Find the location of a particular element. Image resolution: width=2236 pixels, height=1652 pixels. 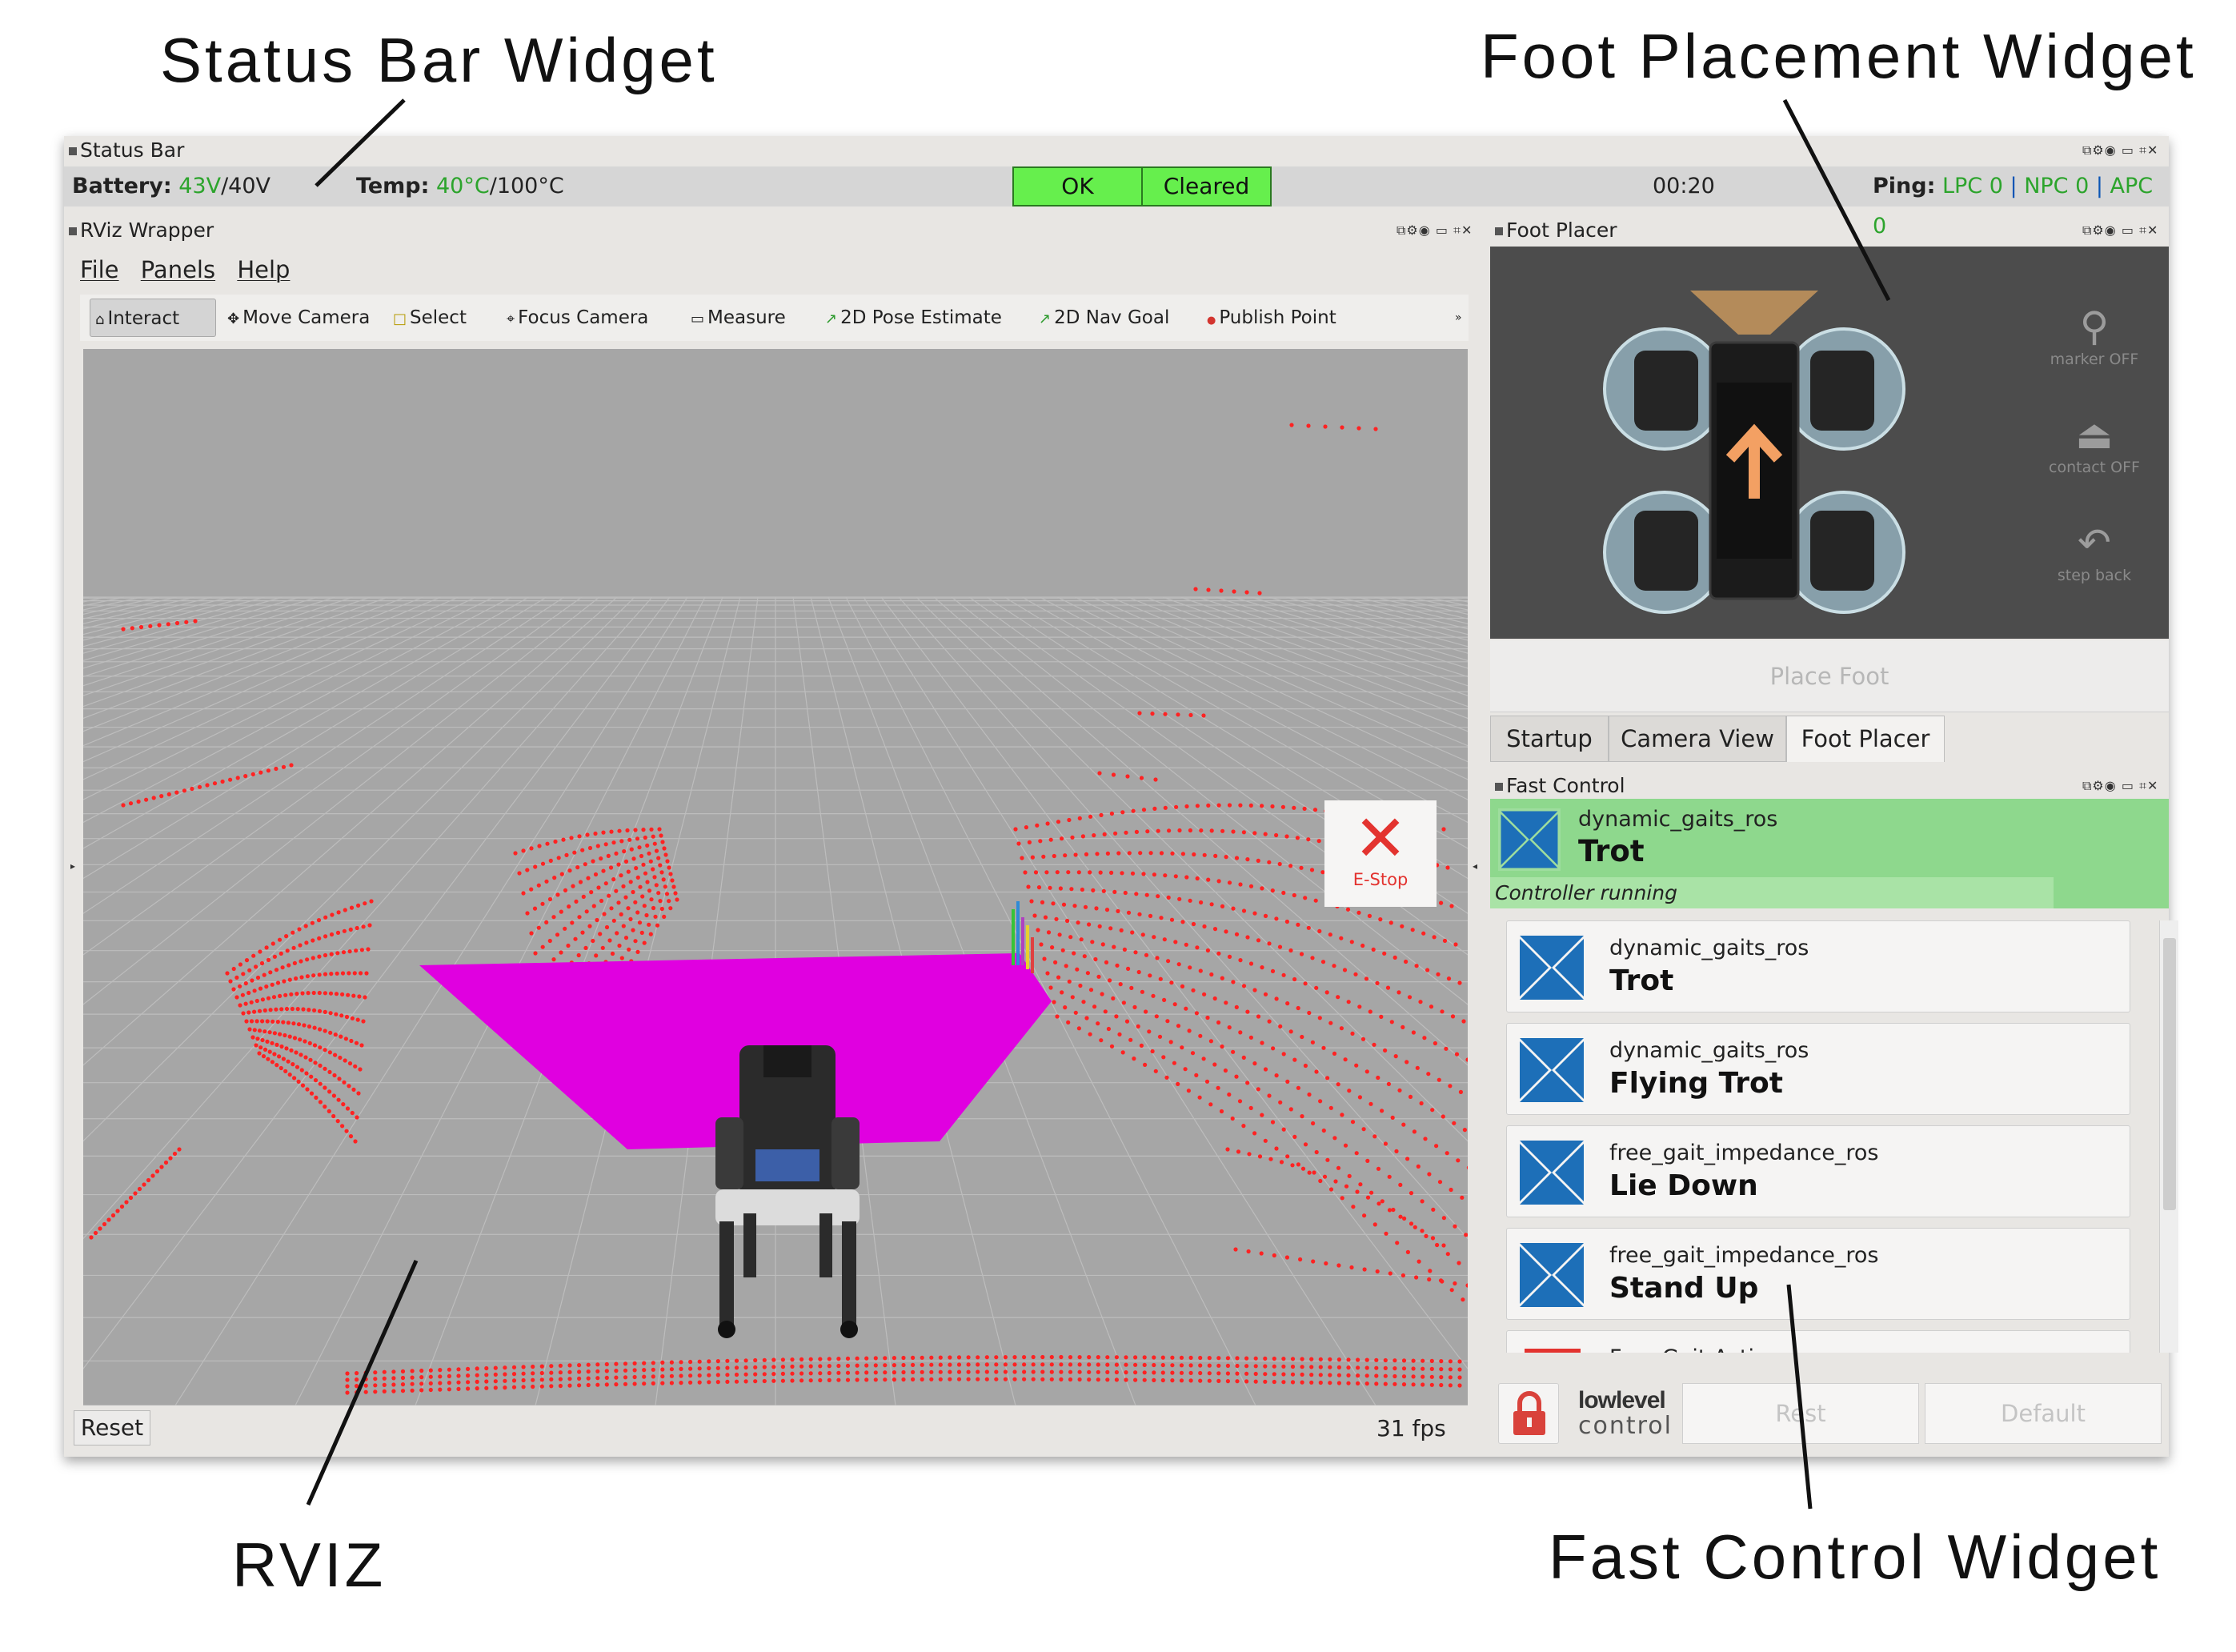

controller-logo-icon is located at coordinates (1552, 1275).